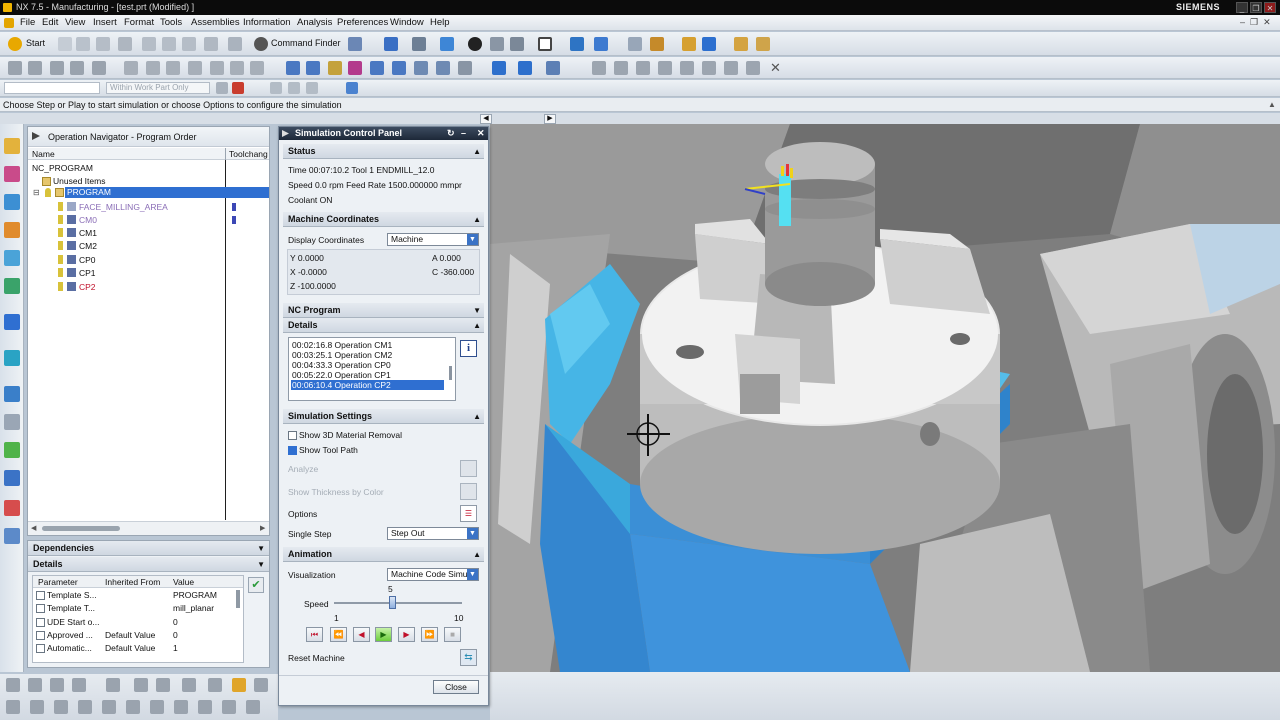  What do you see at coordinates (217, 68) in the screenshot?
I see `simulate-icon` at bounding box center [217, 68].